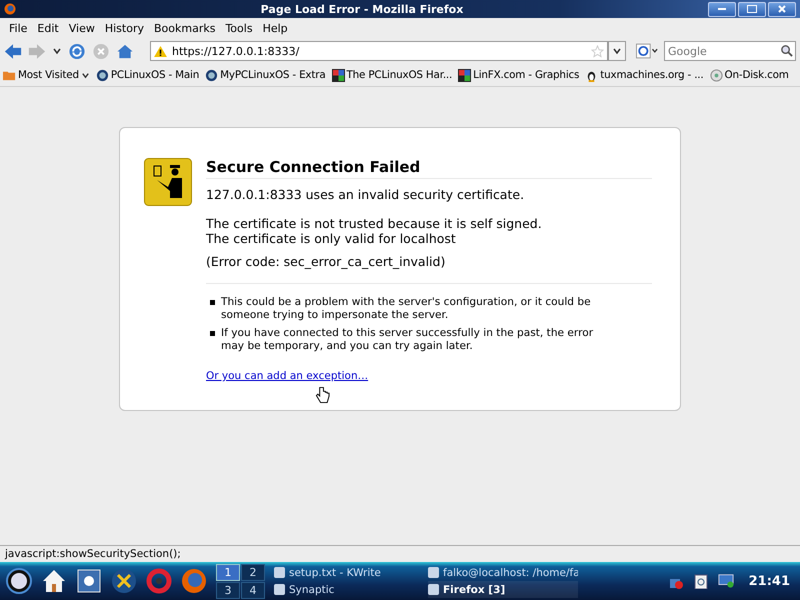 The height and width of the screenshot is (600, 800). I want to click on desktop-pager-button: 2, so click(253, 572).